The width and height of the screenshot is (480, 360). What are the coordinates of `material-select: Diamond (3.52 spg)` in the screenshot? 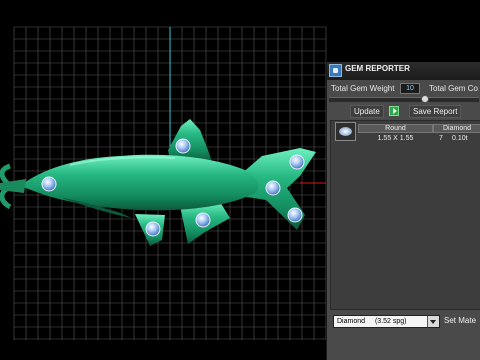 It's located at (386, 321).